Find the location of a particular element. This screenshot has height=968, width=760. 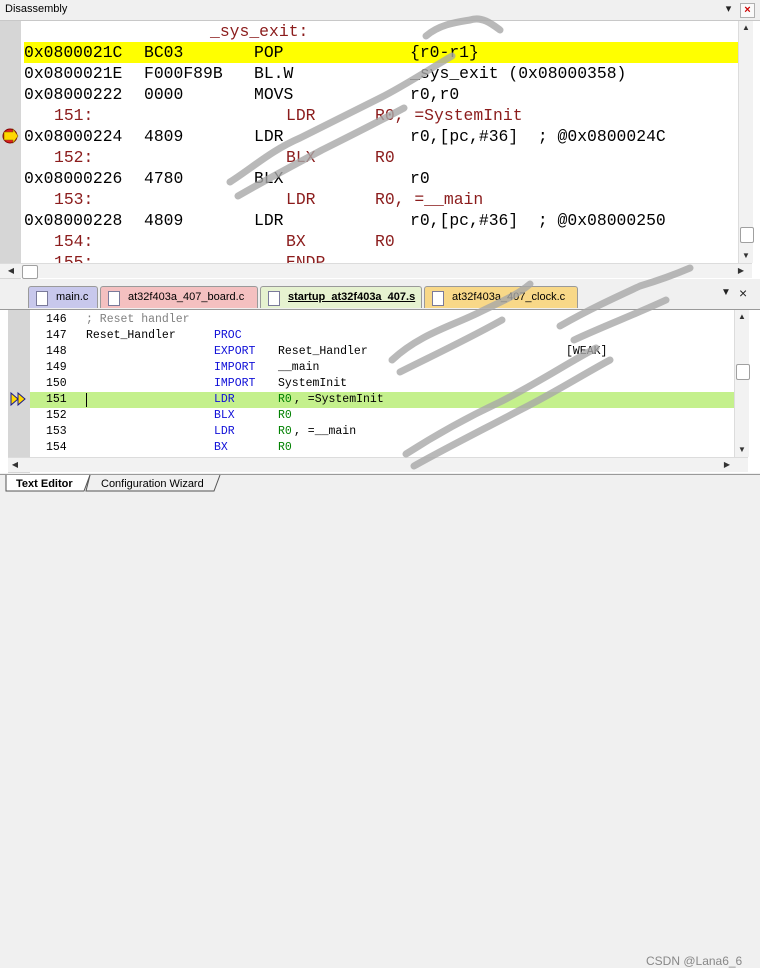

code-line: 151 LDR R0, =SystemInit is located at coordinates (382, 400).